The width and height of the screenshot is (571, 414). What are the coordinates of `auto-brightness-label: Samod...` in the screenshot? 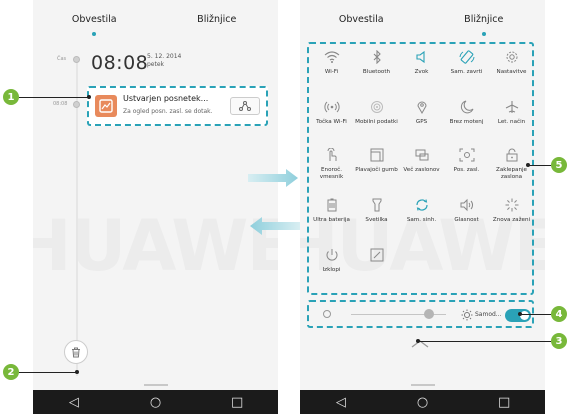 It's located at (488, 314).